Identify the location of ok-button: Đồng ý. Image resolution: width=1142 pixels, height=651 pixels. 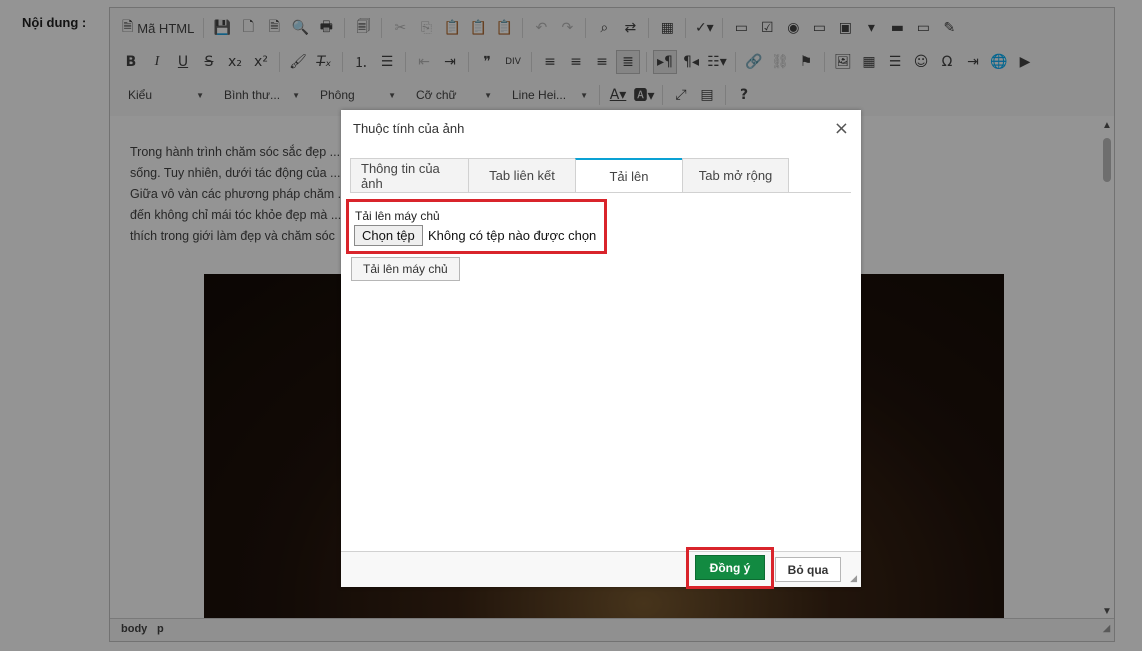
(730, 567).